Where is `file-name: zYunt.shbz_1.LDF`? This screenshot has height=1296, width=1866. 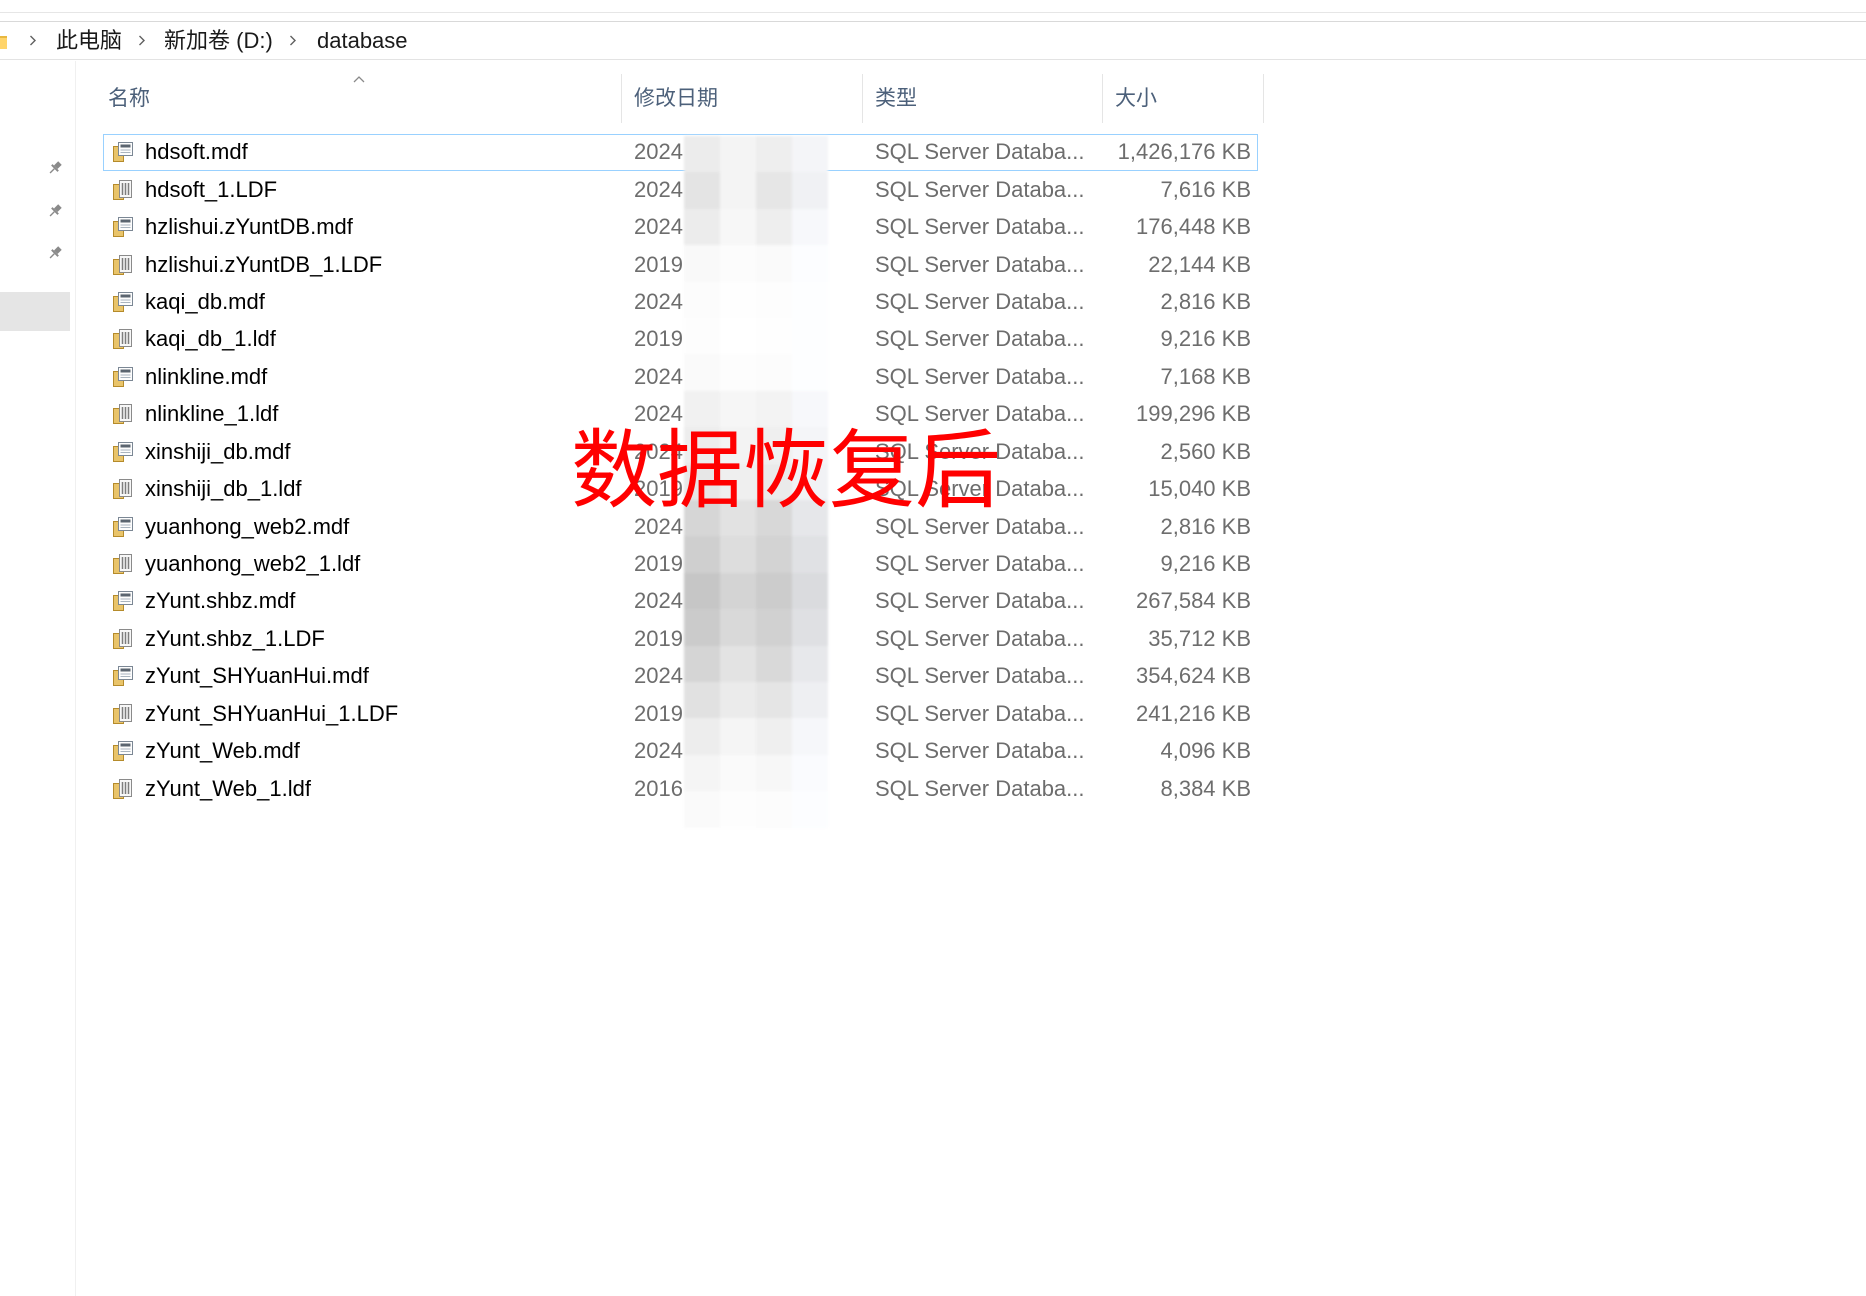
file-name: zYunt.shbz_1.LDF is located at coordinates (235, 638).